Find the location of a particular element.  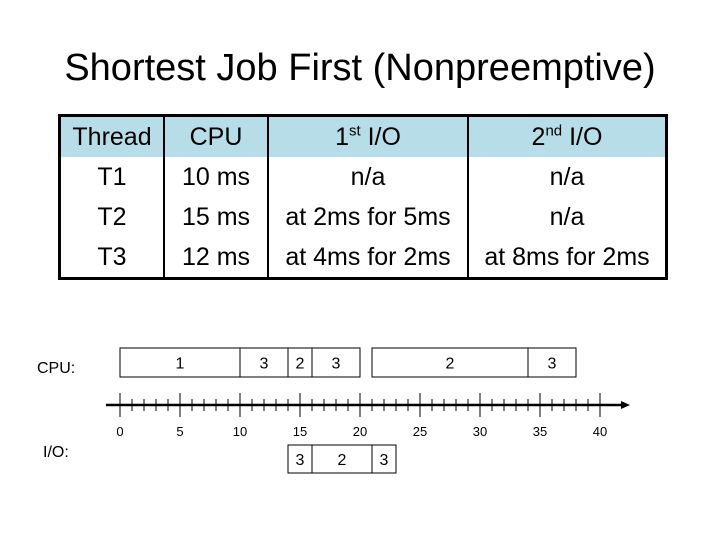

tick-label: 25 is located at coordinates (420, 431).